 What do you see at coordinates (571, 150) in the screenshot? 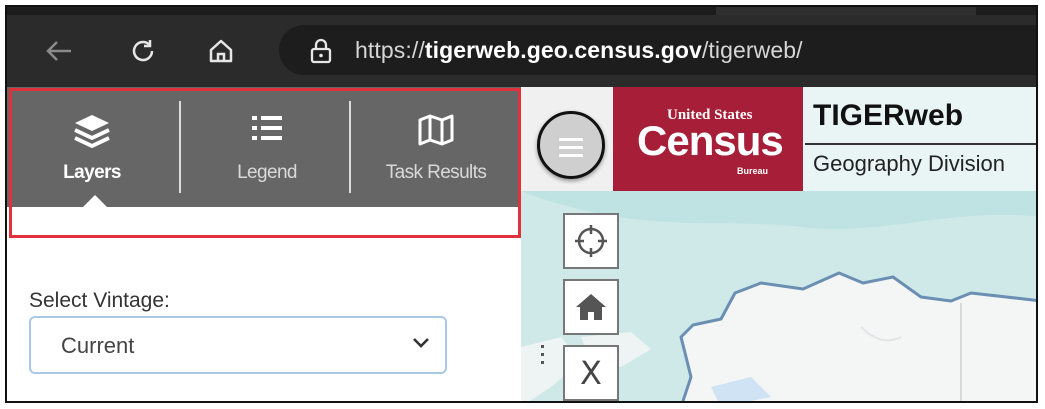
I see `hamburger-icon` at bounding box center [571, 150].